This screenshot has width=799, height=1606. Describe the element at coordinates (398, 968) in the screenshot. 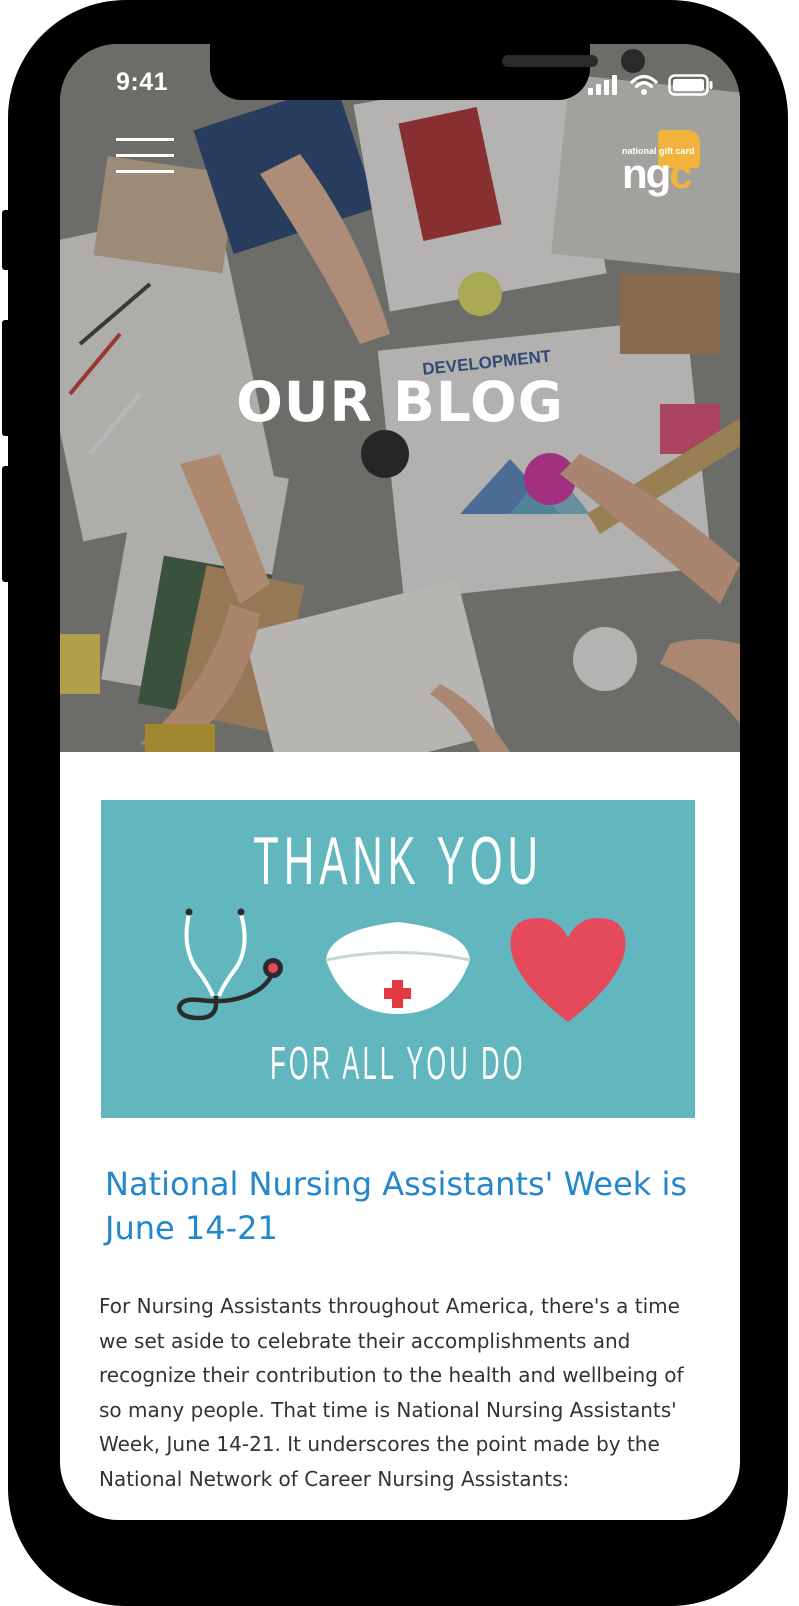

I see `nurse-cap-icon` at that location.